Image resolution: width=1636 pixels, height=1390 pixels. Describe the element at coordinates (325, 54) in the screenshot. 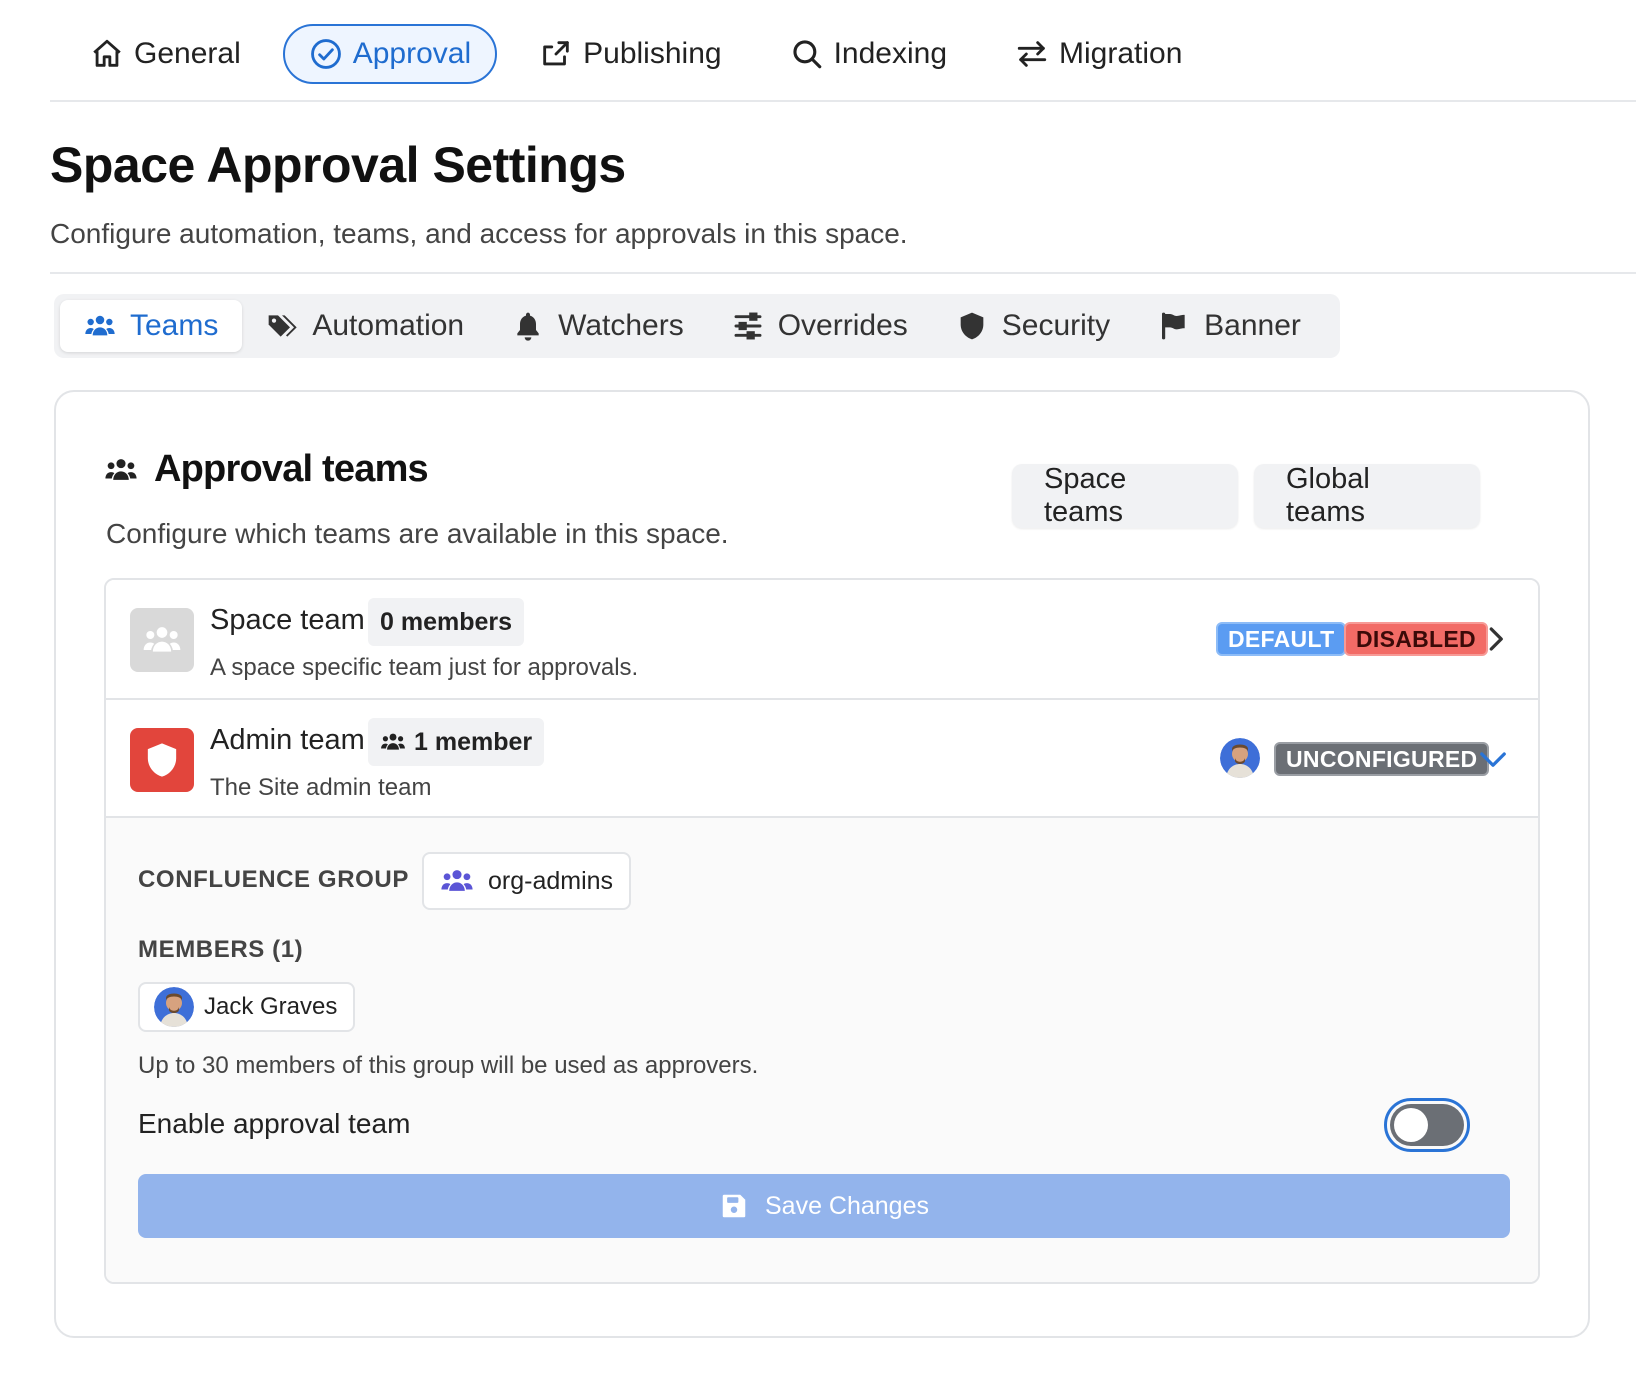

I see `check-circle-icon` at that location.